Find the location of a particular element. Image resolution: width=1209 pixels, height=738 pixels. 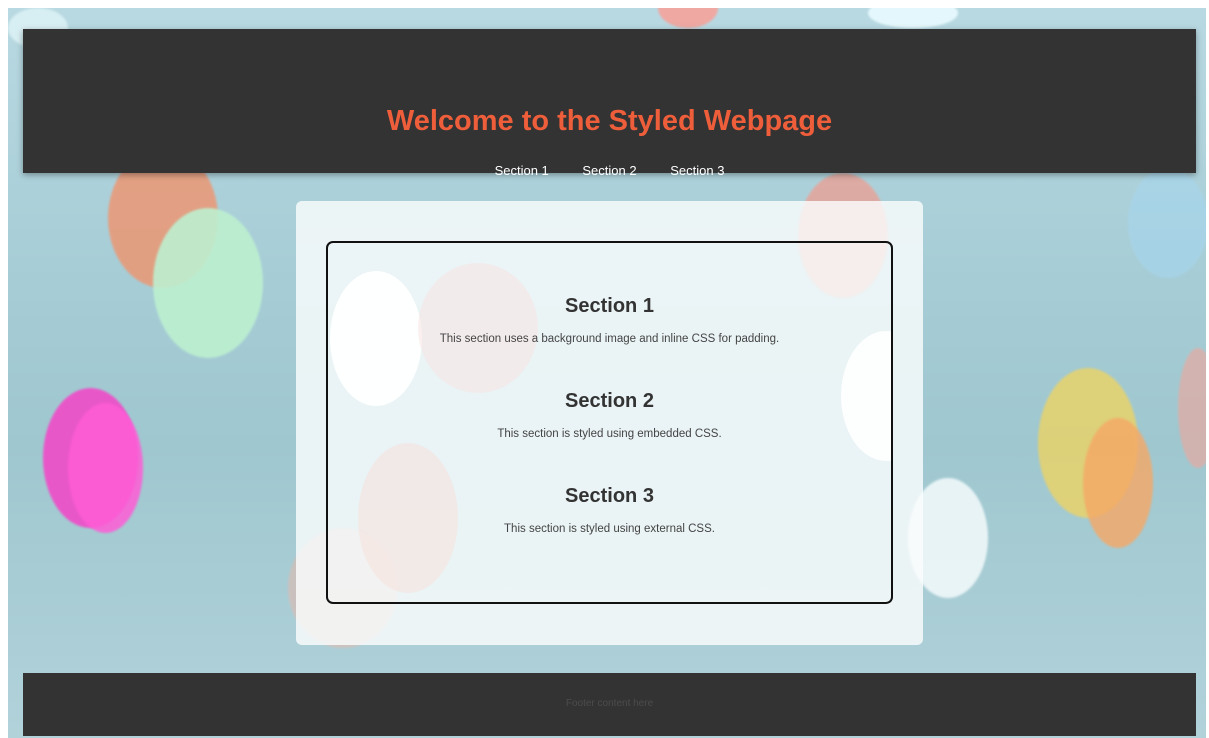

nav-link-section-2: Section 2 is located at coordinates (609, 170).